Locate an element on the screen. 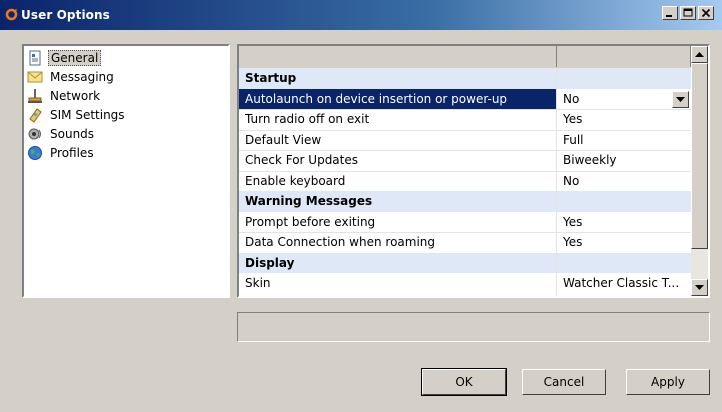 The height and width of the screenshot is (412, 722). scroll-up-button is located at coordinates (699, 54).